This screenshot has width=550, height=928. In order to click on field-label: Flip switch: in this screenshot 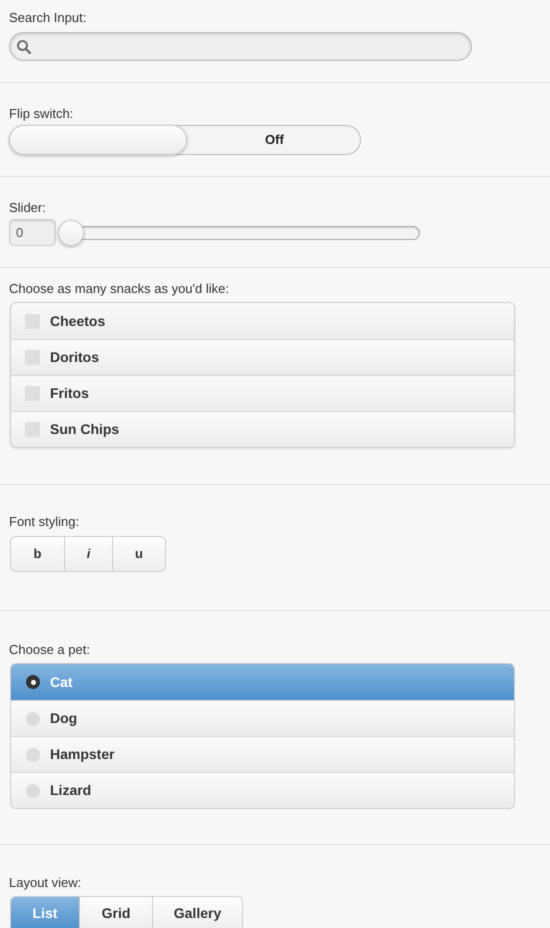, I will do `click(41, 113)`.